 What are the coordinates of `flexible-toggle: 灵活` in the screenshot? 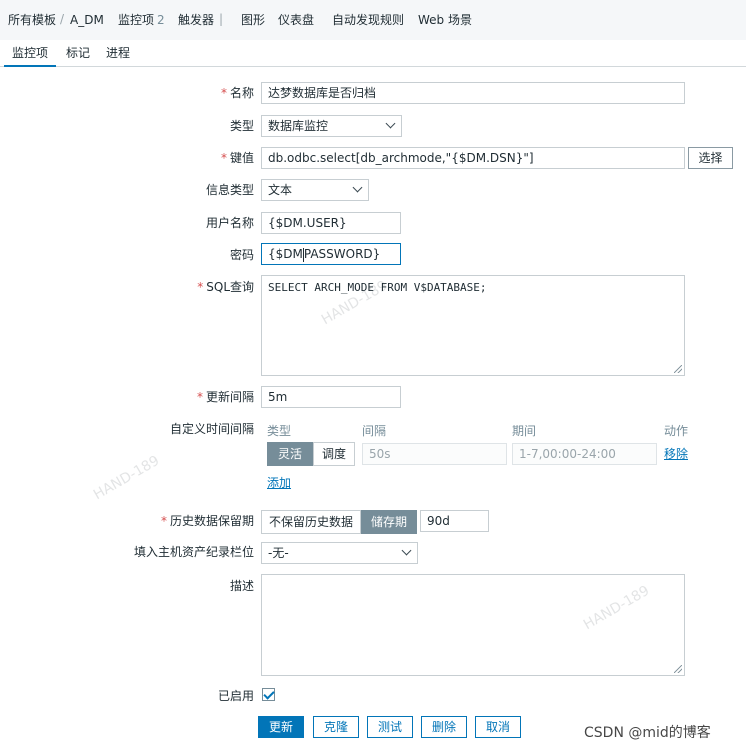 It's located at (290, 454).